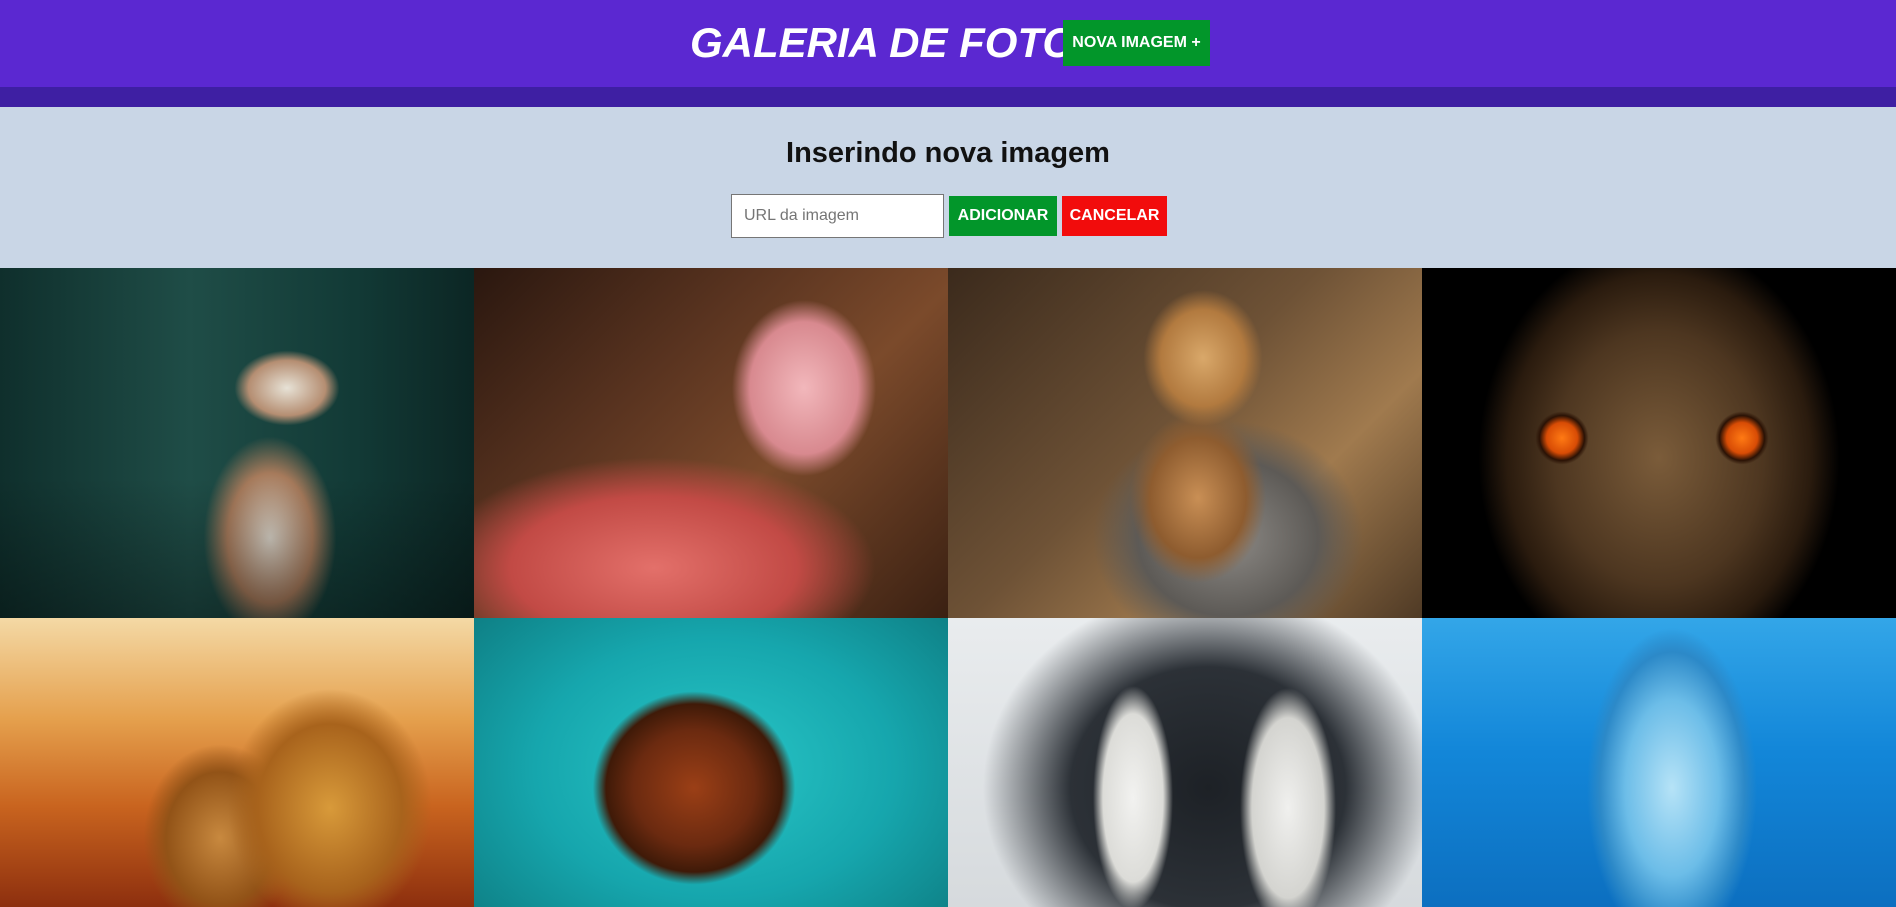 This screenshot has width=1896, height=907. Describe the element at coordinates (1136, 43) in the screenshot. I see `new-image-button: NOVA IMAGEM +` at that location.